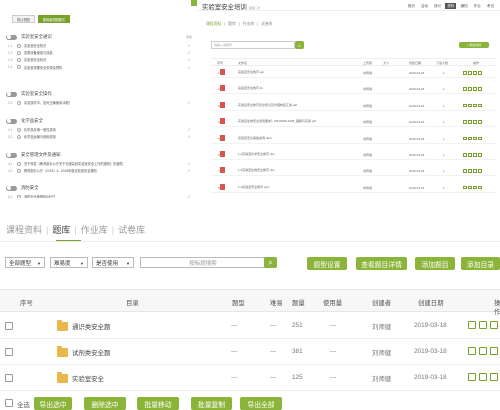 The height and width of the screenshot is (410, 500). What do you see at coordinates (9, 403) in the screenshot?
I see `select-all-checkbox` at bounding box center [9, 403].